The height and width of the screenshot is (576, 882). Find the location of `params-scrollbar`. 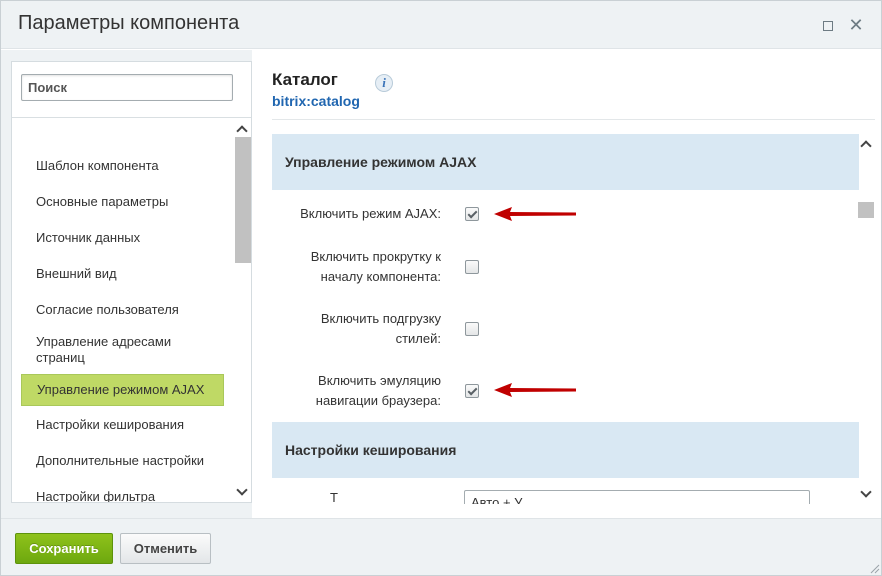

params-scrollbar is located at coordinates (866, 319).